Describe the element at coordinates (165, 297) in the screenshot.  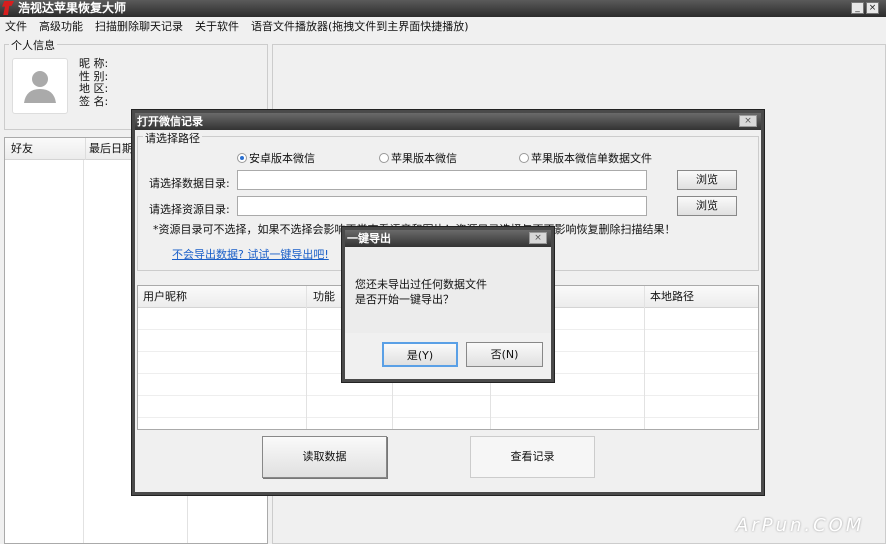
I see `col-nickname: 用户昵称` at that location.